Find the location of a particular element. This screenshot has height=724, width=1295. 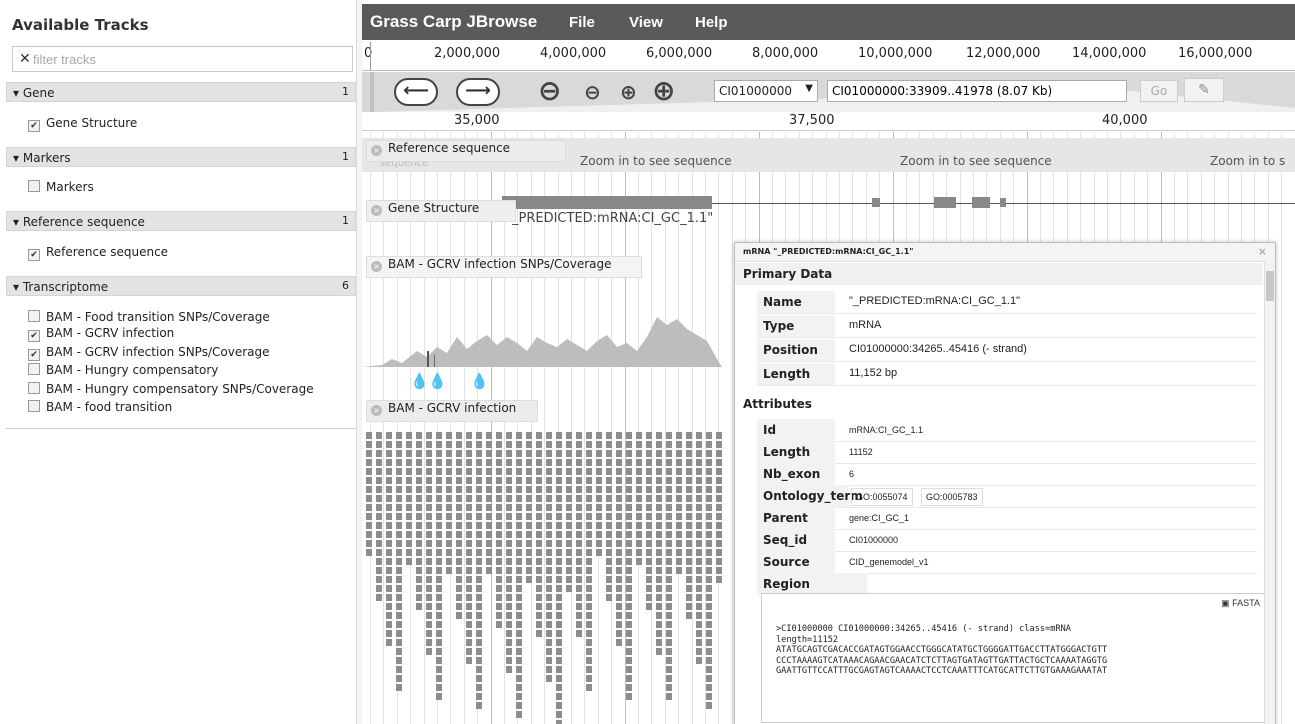

track-label-snp-coverage: × BAM - GCRV infection SNPs/Coverage is located at coordinates (504, 267).